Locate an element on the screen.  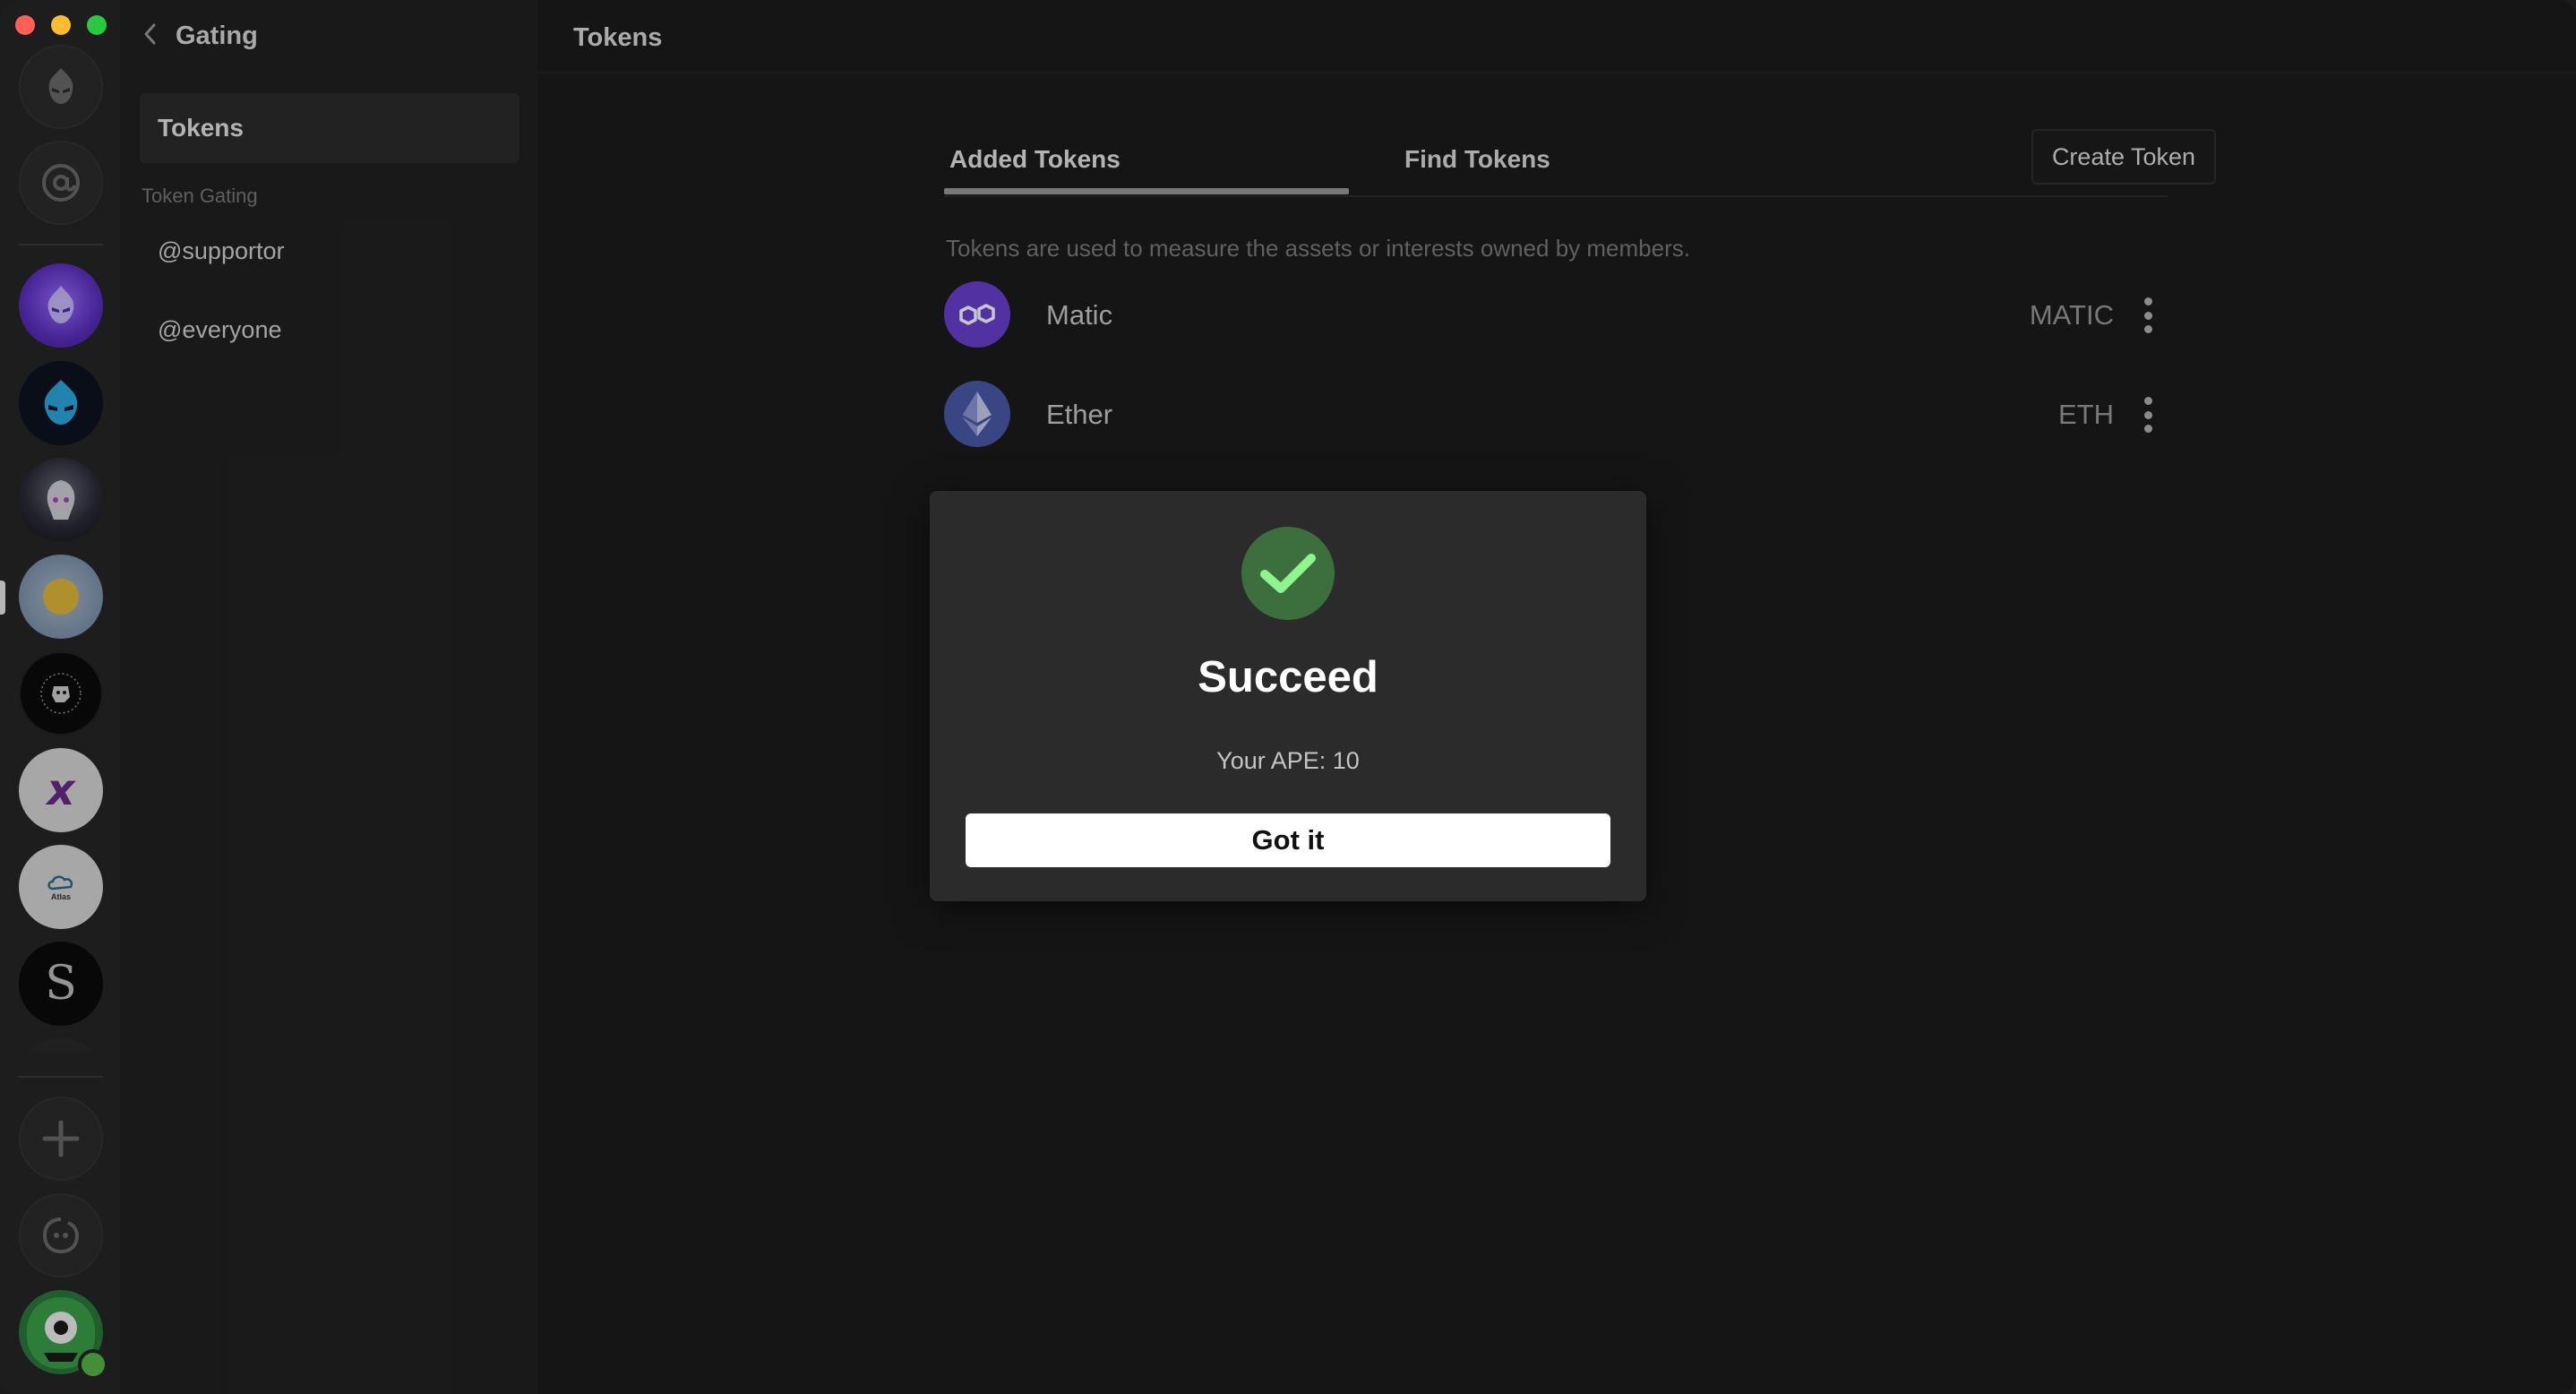
window-controls is located at coordinates (61, 25).